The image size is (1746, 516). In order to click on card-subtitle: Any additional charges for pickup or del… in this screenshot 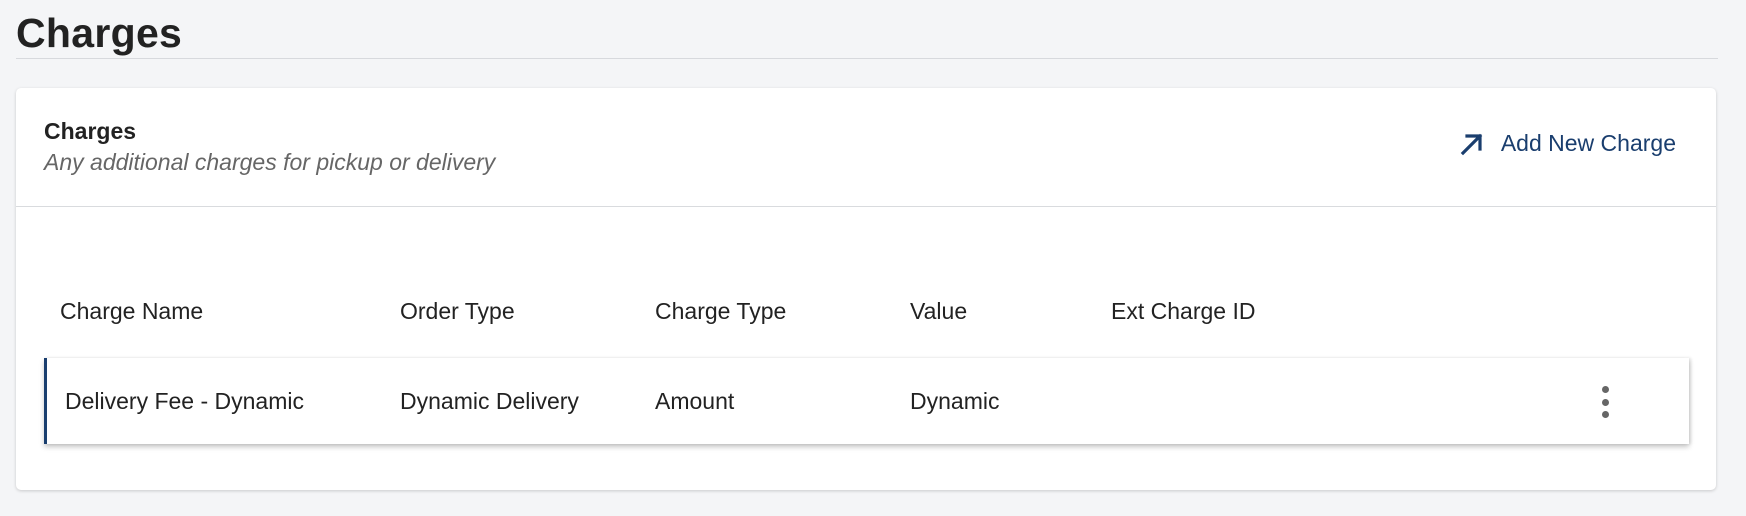, I will do `click(270, 162)`.